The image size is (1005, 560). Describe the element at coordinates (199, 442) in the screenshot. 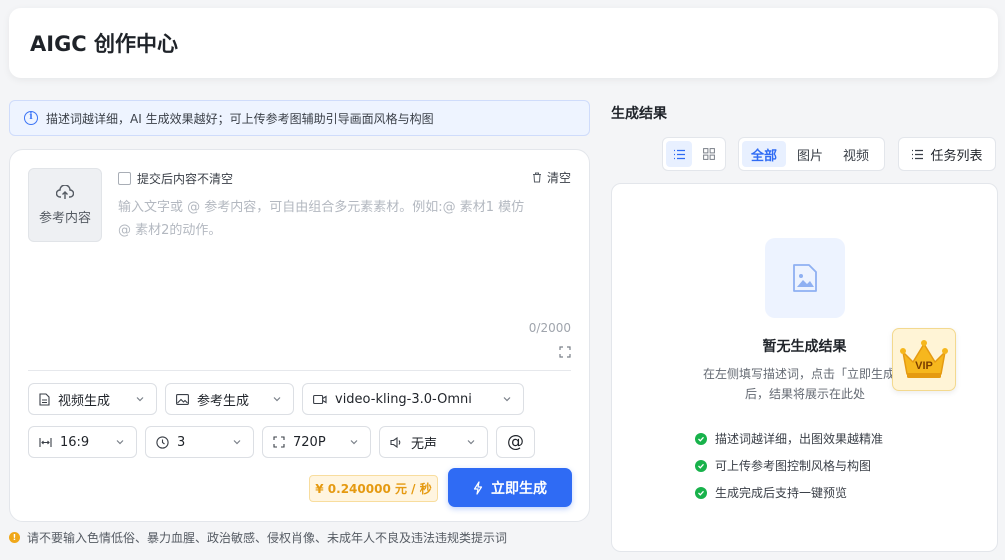

I see `duration-select: 3` at that location.